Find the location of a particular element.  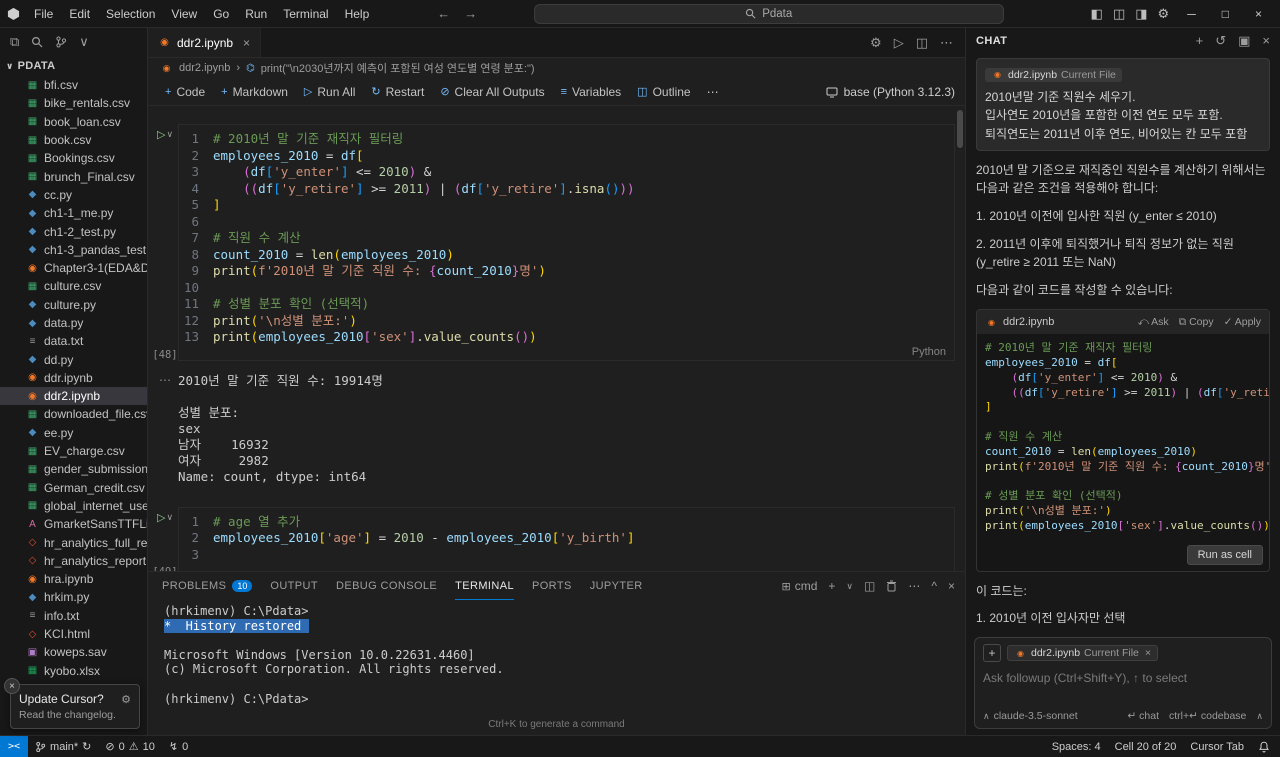

code-line: 10 is located at coordinates (566, 288).